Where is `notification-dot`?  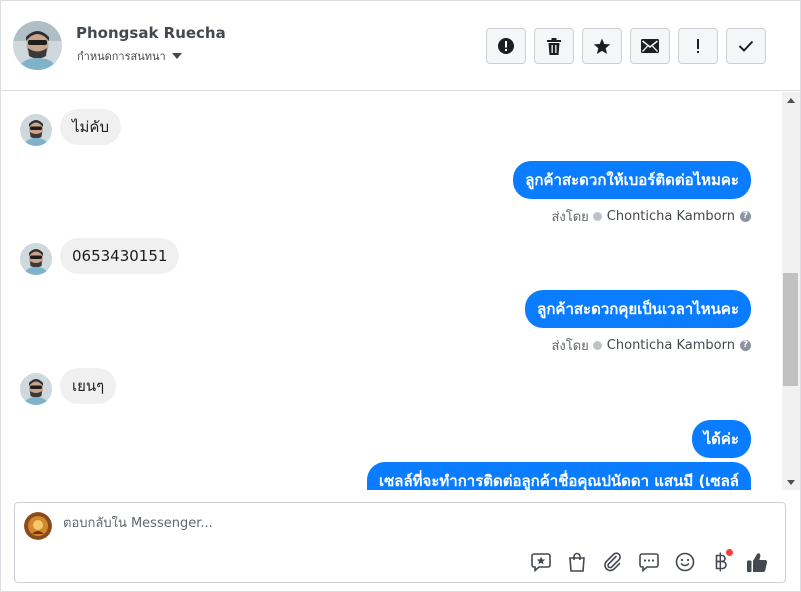
notification-dot is located at coordinates (729, 552).